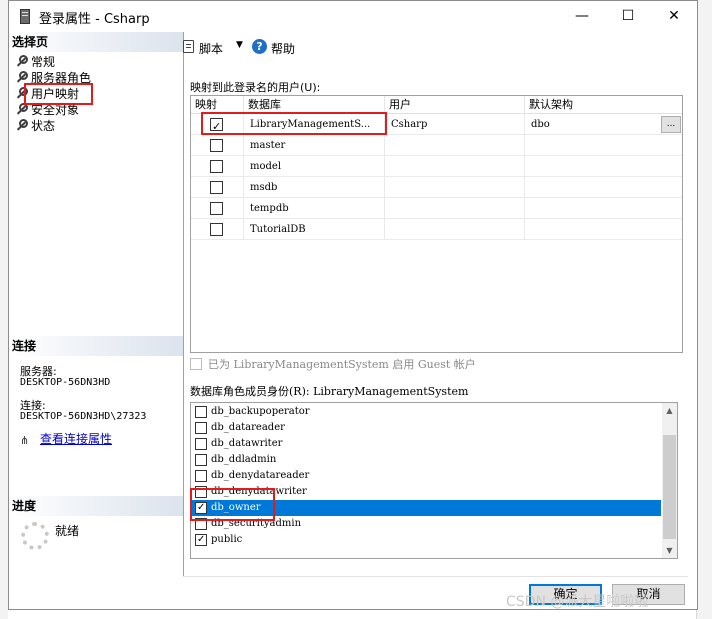  What do you see at coordinates (426, 428) in the screenshot?
I see `list-item: db_datareader` at bounding box center [426, 428].